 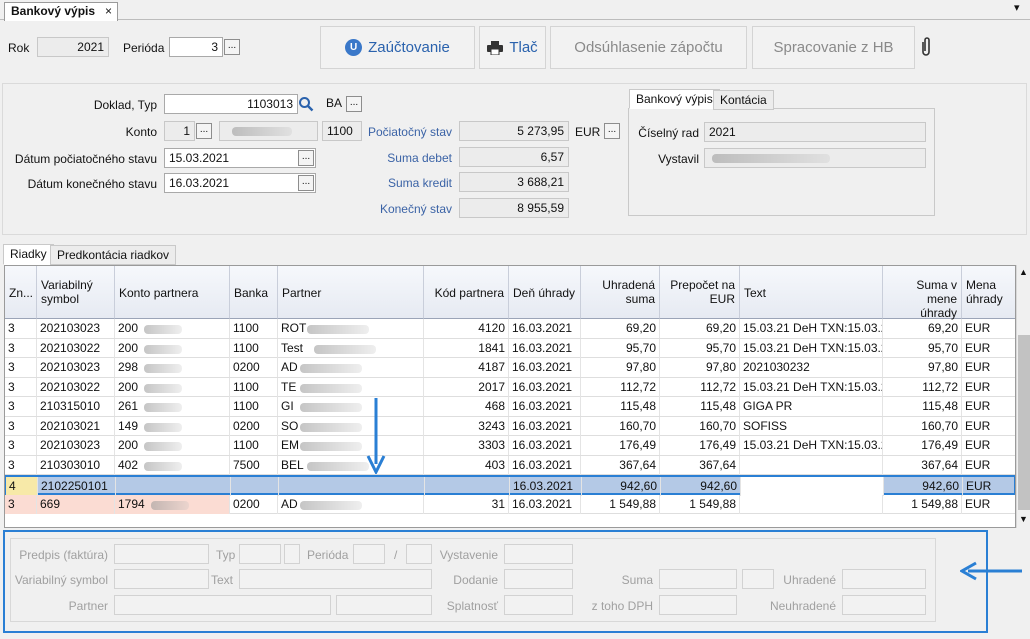 I want to click on cell-eur: 367,64, so click(x=700, y=465).